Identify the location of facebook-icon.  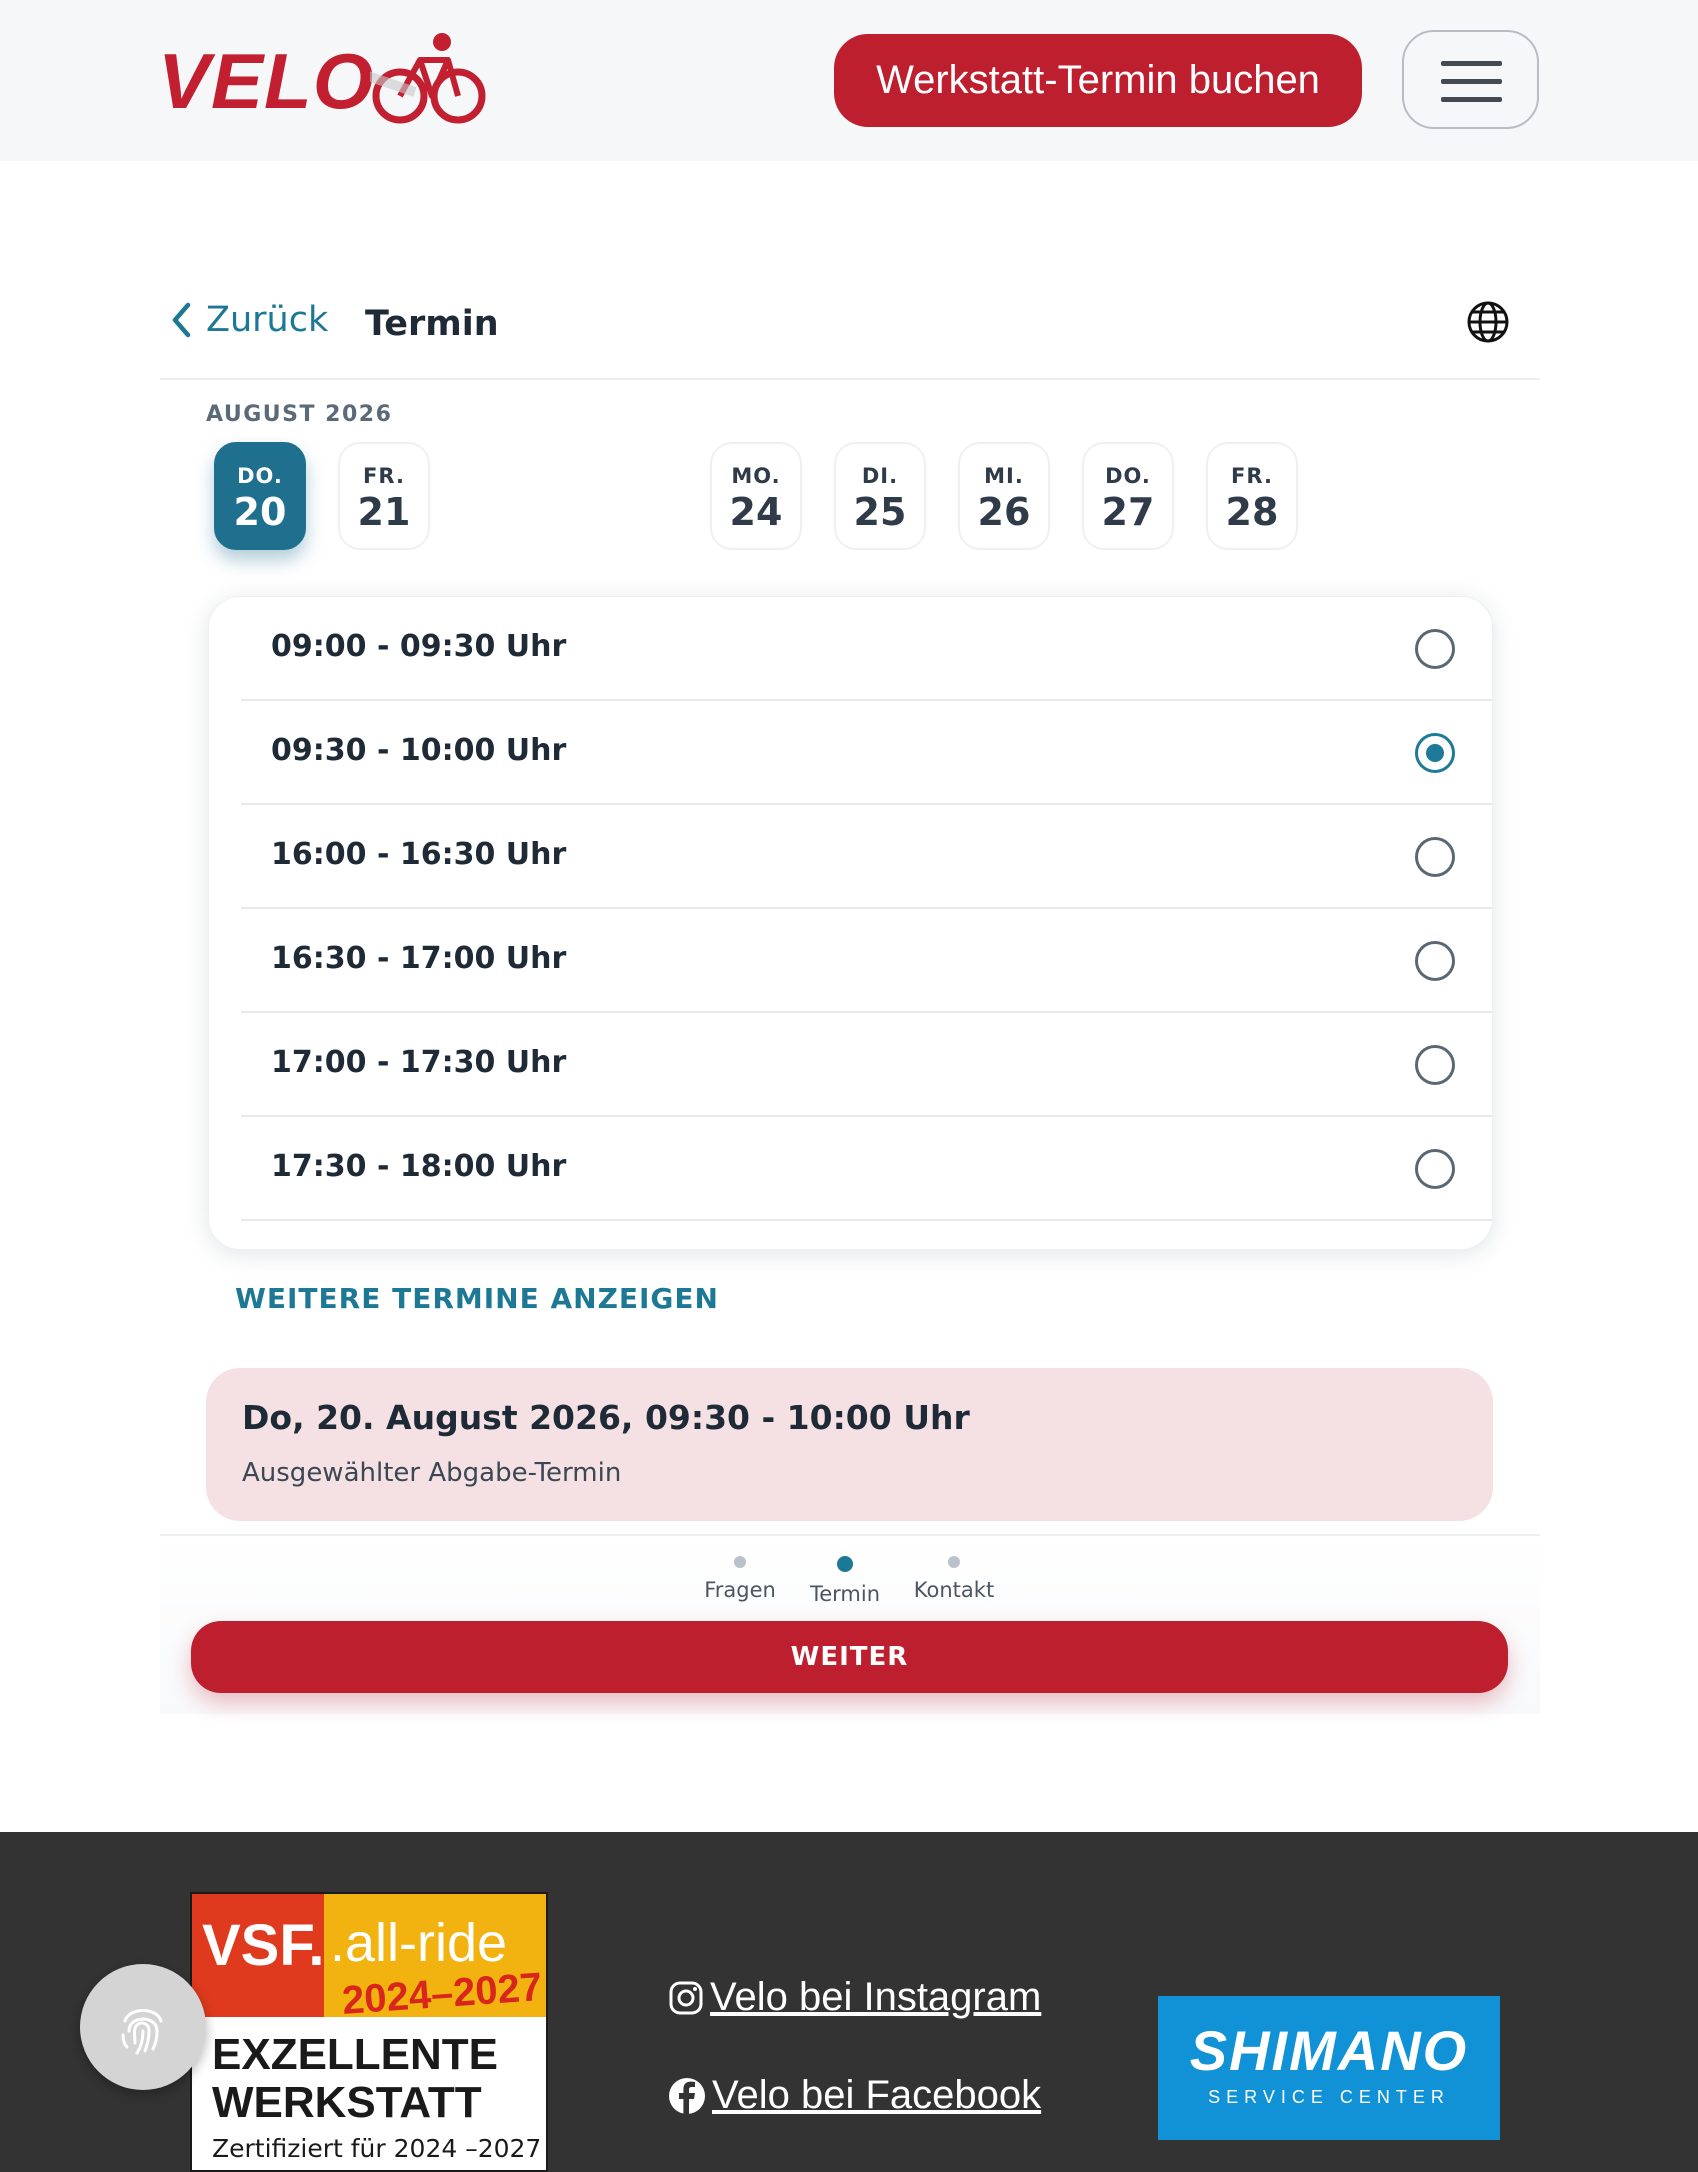
(687, 2095).